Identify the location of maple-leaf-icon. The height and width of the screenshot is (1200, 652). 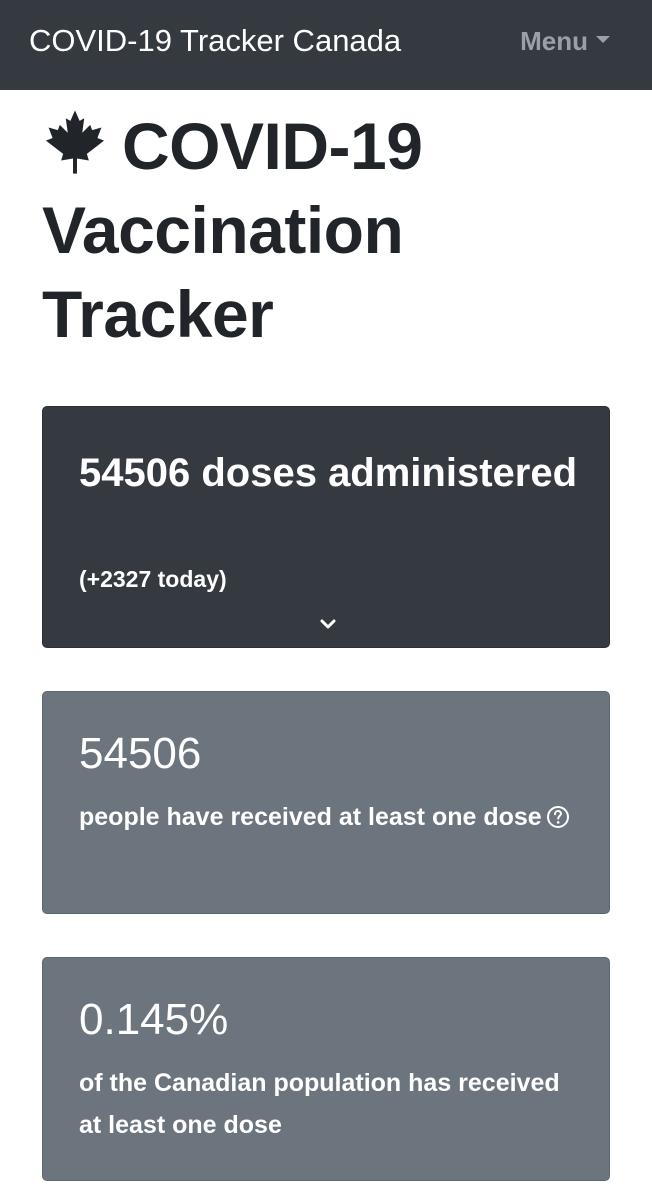
(75, 142).